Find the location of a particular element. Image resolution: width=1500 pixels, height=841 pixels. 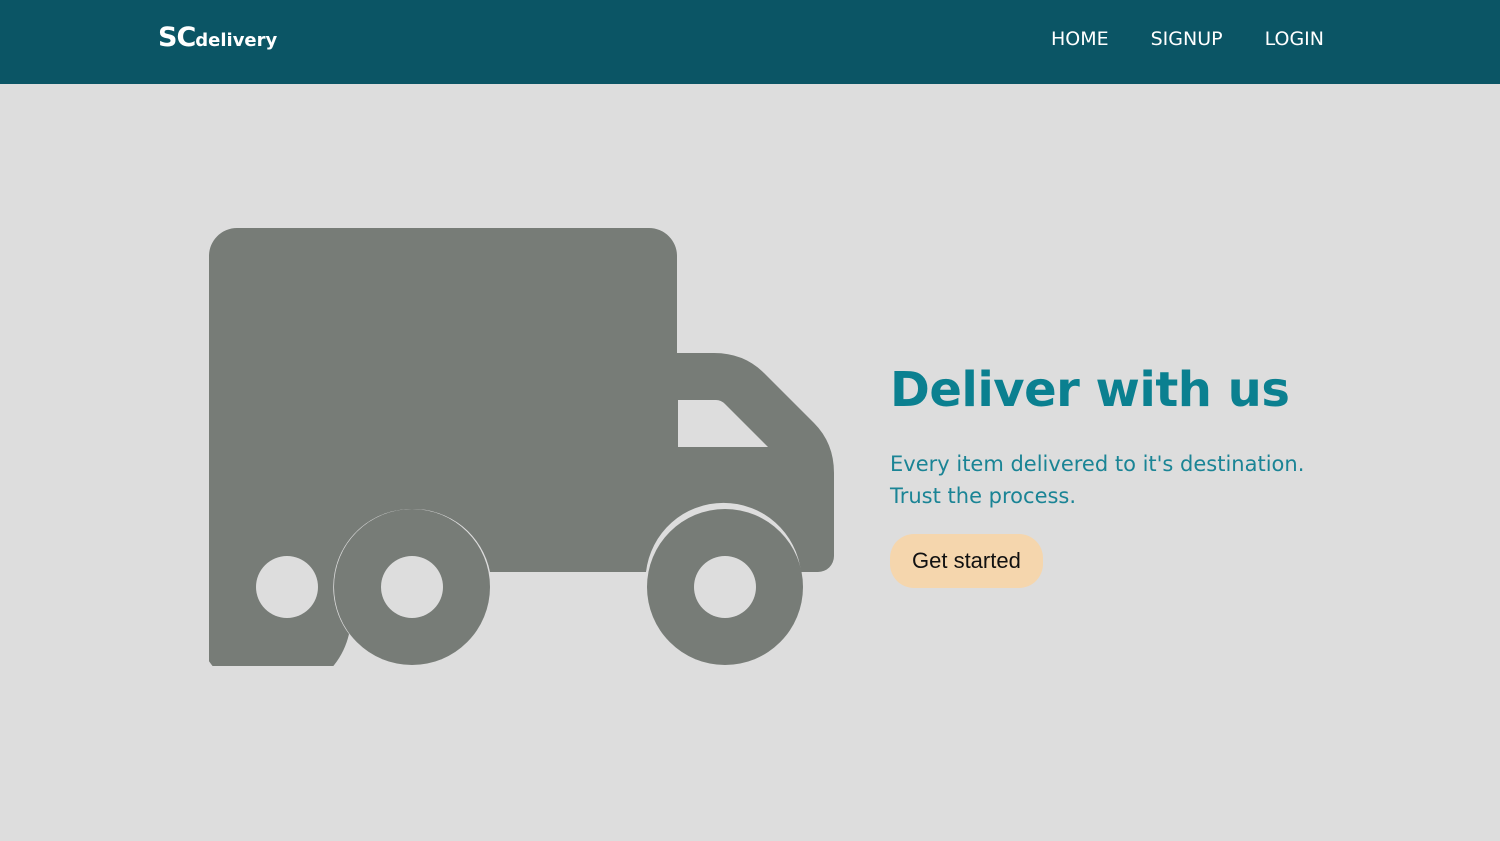

hero-subtitle-line2: Trust the process. is located at coordinates (983, 496).